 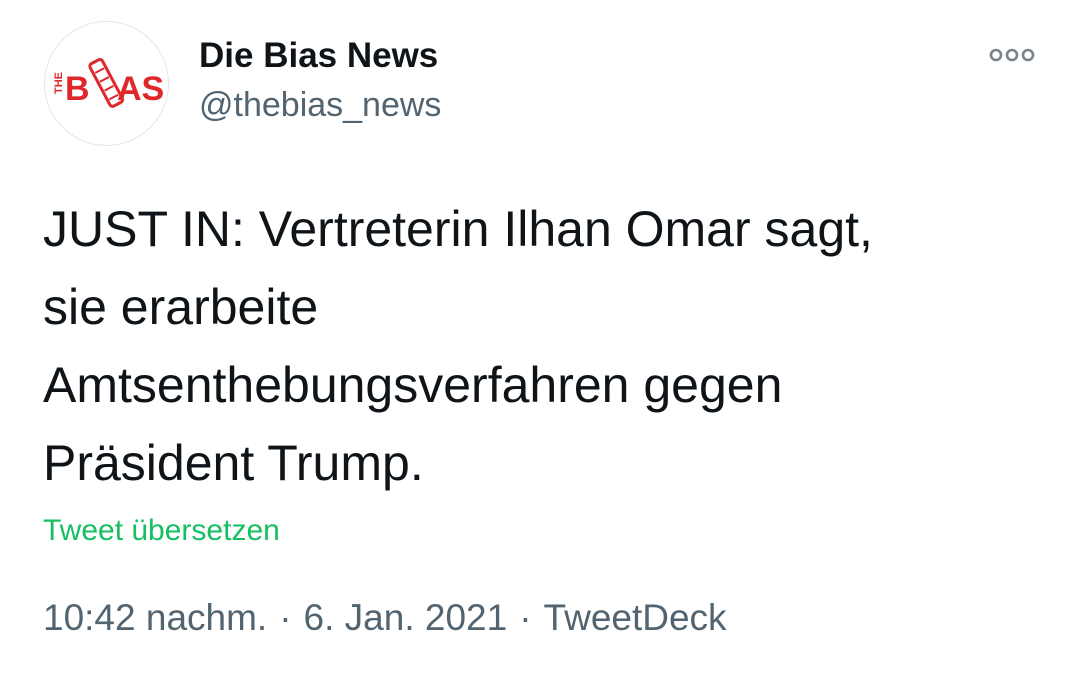 What do you see at coordinates (140, 89) in the screenshot?
I see `svg-text: AS` at bounding box center [140, 89].